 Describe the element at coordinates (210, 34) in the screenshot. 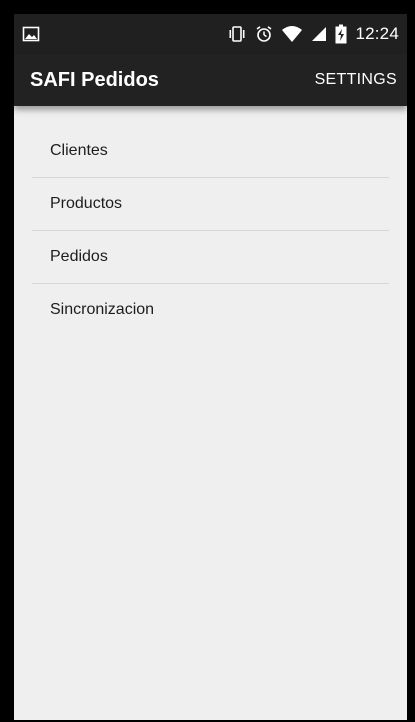

I see `status-bar: 12:24` at that location.